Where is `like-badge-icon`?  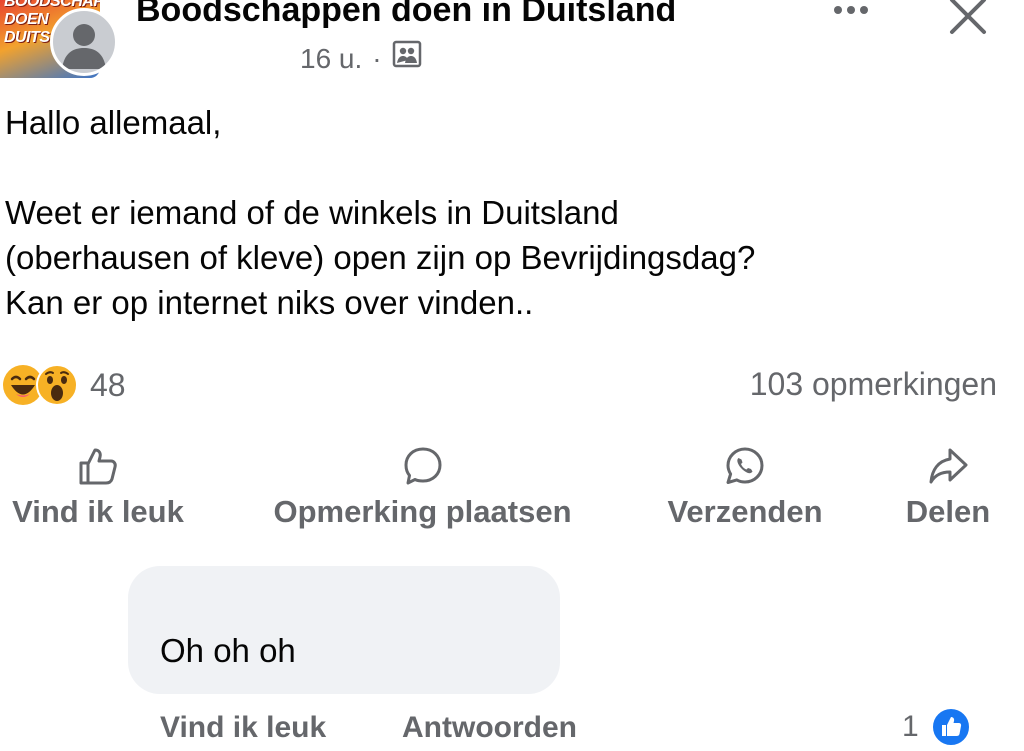 like-badge-icon is located at coordinates (951, 727).